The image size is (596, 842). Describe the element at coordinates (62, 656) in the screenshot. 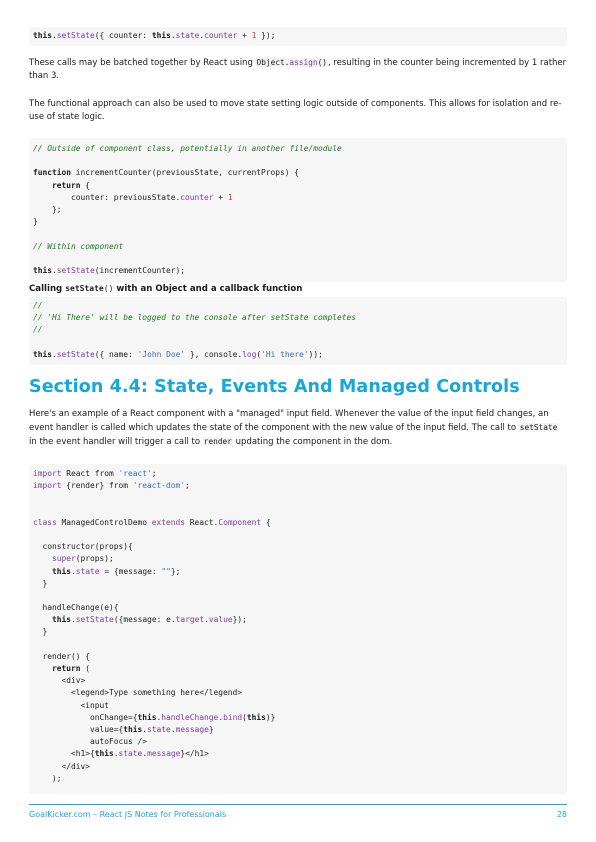

I see `code-line: render() {` at that location.